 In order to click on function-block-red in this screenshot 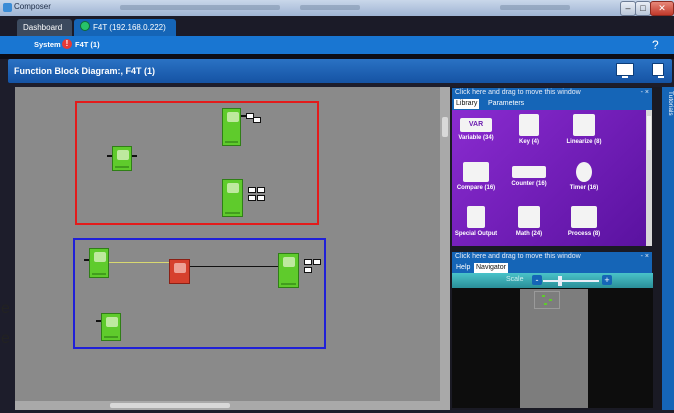, I will do `click(179, 271)`.